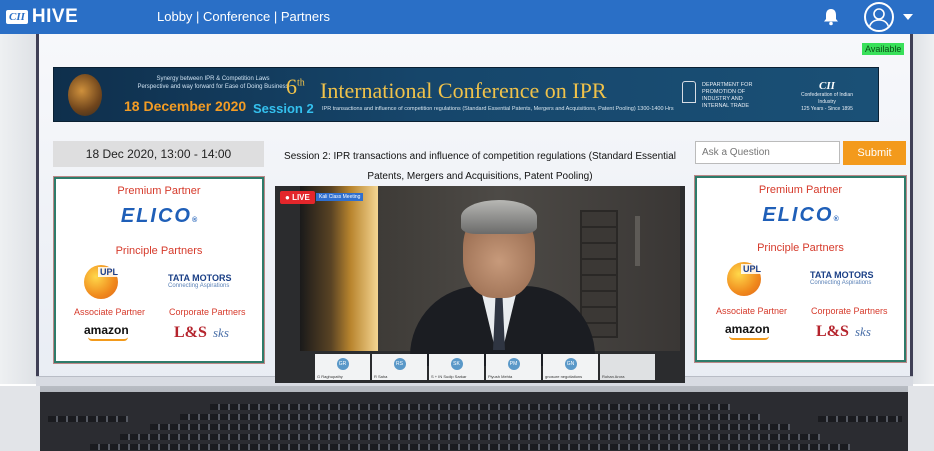 This screenshot has width=934, height=451. Describe the element at coordinates (17, 17) in the screenshot. I see `cii-logo: CII` at that location.